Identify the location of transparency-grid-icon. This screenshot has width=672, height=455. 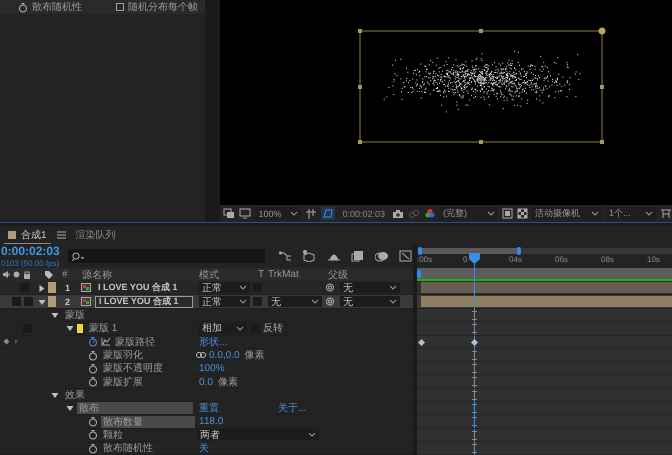
(522, 213).